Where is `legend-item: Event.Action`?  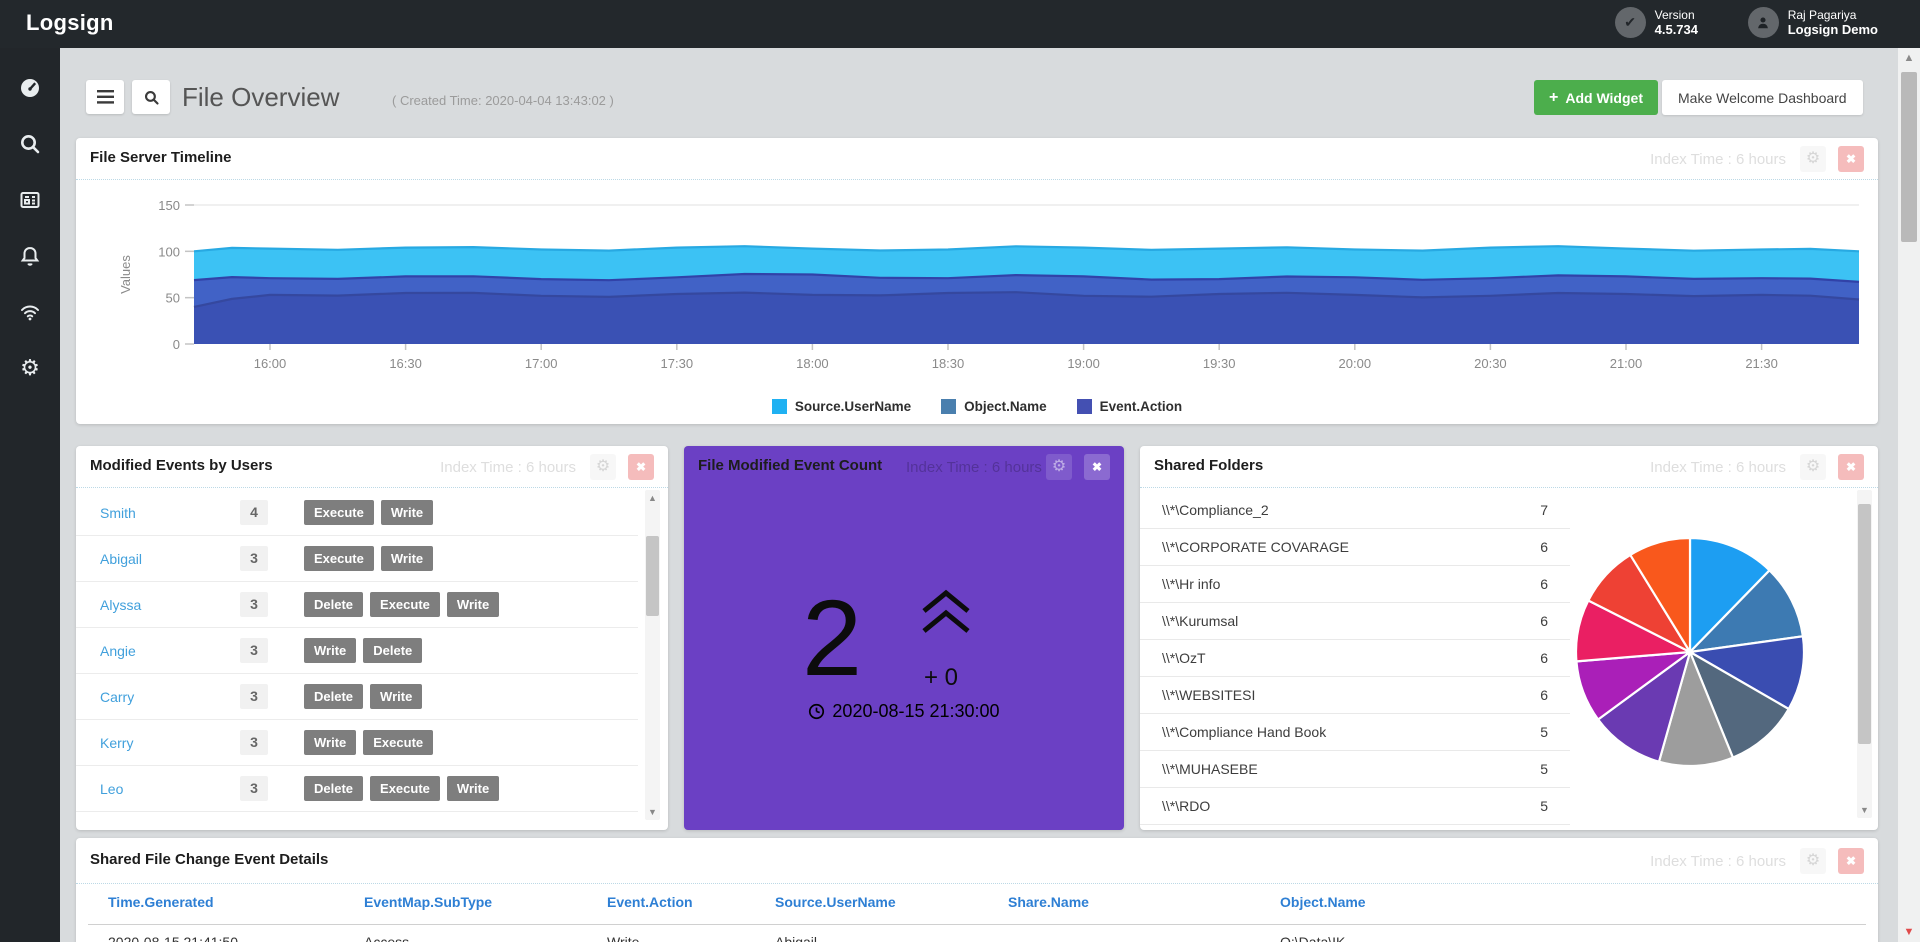 legend-item: Event.Action is located at coordinates (1129, 406).